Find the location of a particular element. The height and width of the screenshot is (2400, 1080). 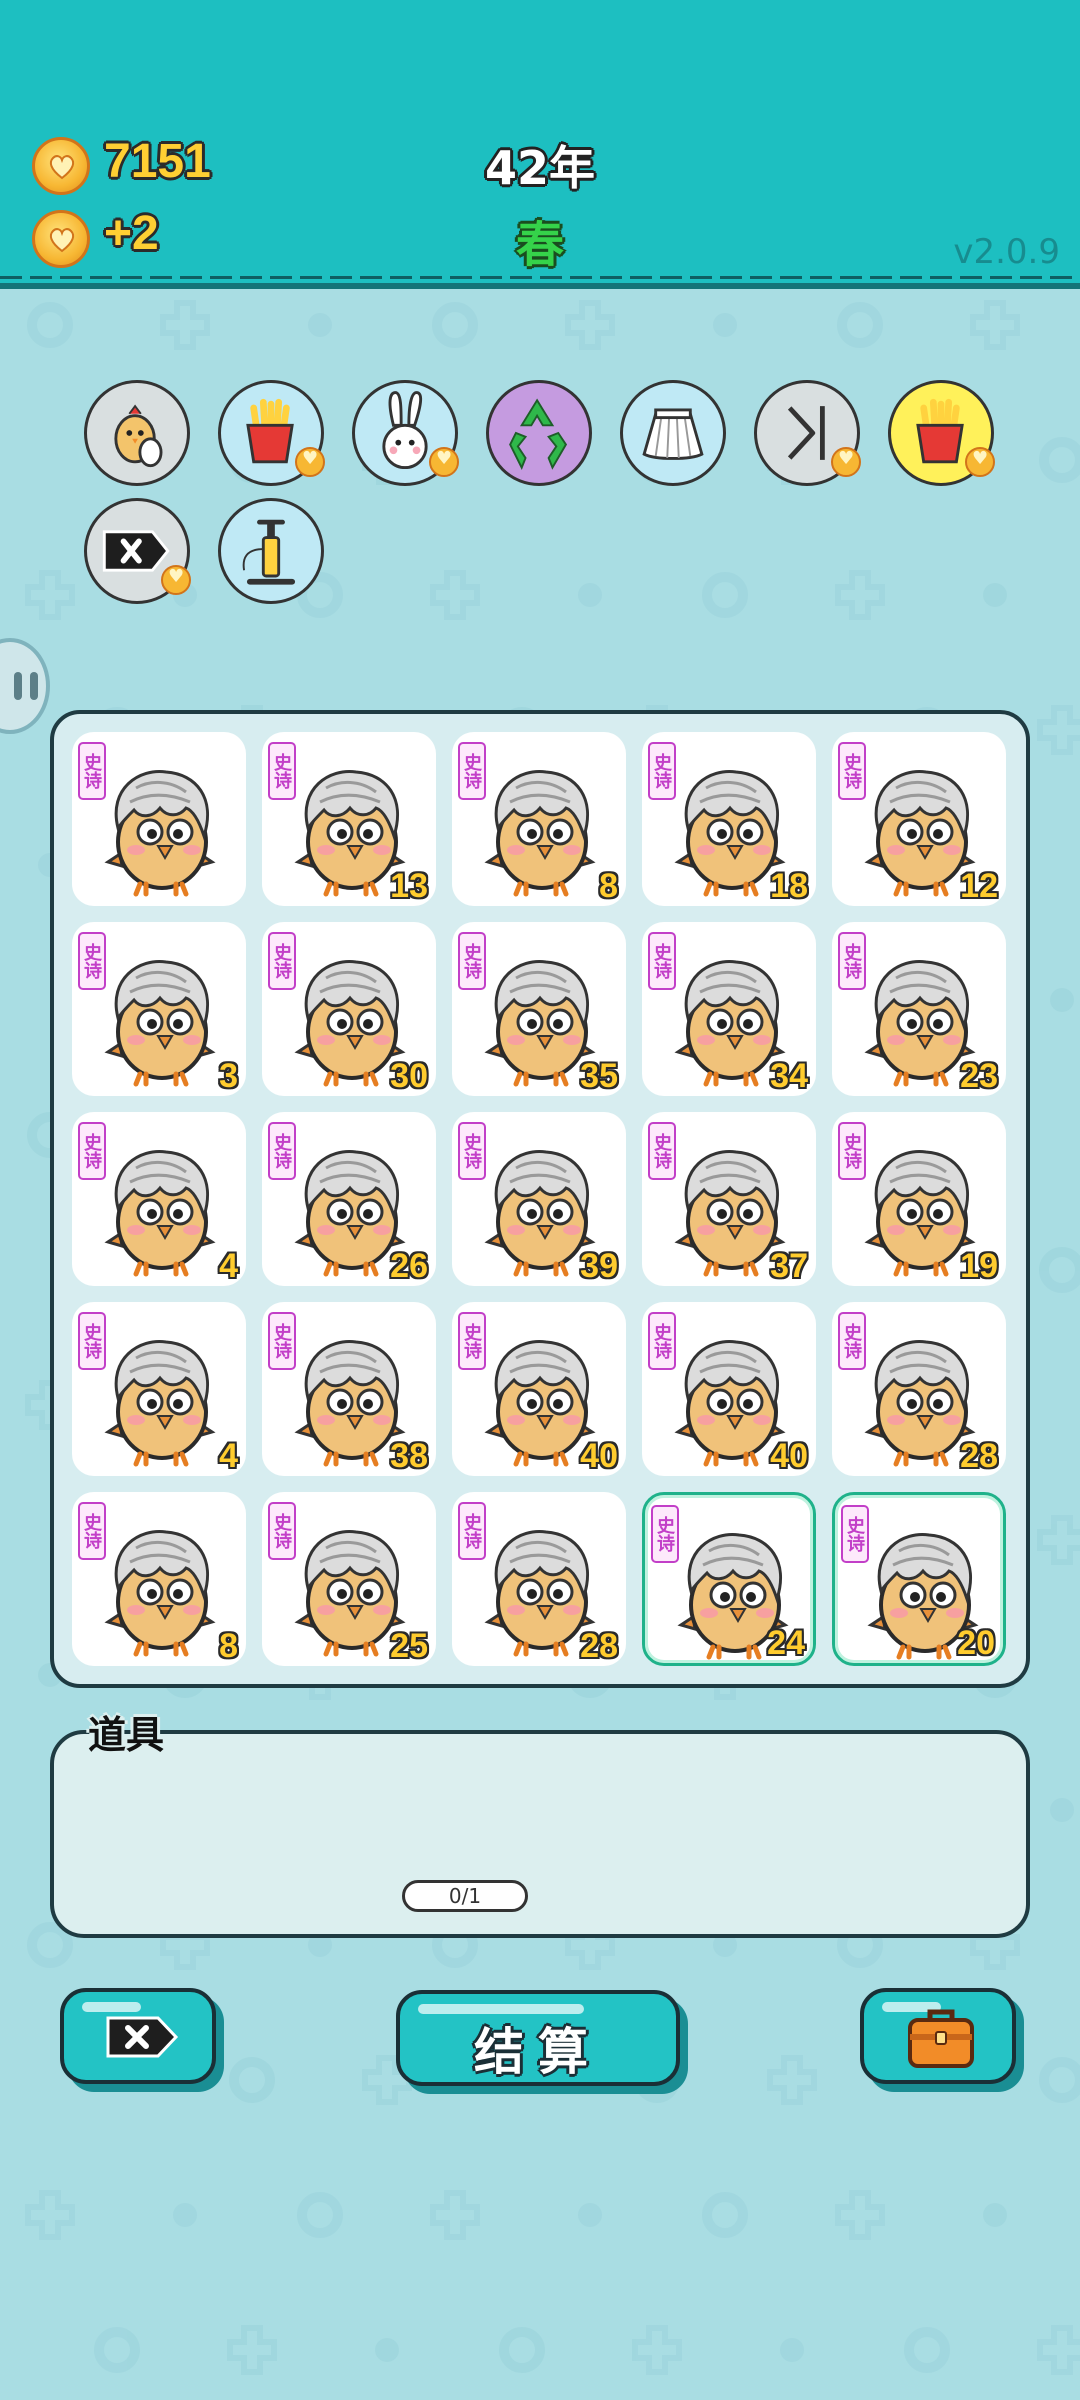

grid-cell: 史诗 26 is located at coordinates (349, 1199).